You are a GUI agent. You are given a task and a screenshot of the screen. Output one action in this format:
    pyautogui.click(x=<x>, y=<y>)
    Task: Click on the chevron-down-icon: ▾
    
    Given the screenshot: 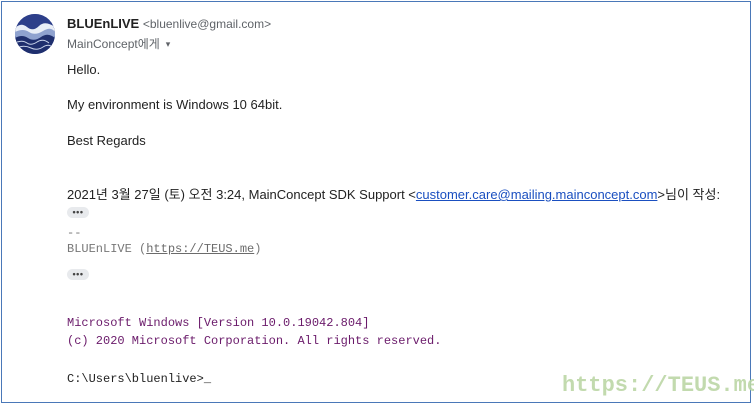 What is the action you would take?
    pyautogui.click(x=168, y=44)
    